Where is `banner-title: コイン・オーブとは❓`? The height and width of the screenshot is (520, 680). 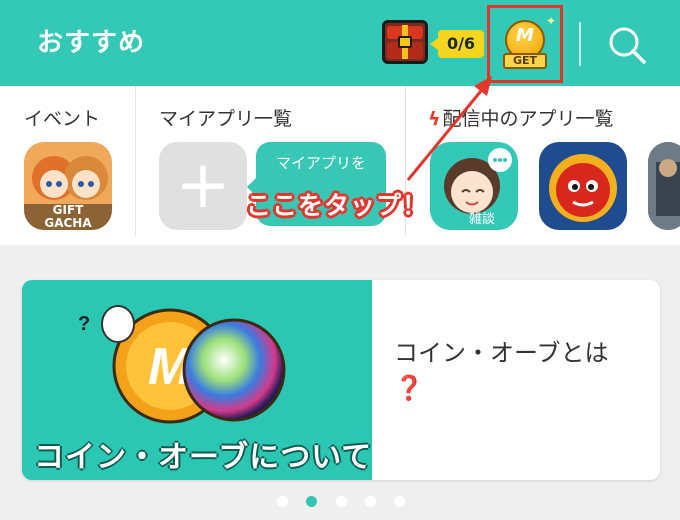 banner-title: コイン・オーブとは❓ is located at coordinates (501, 370).